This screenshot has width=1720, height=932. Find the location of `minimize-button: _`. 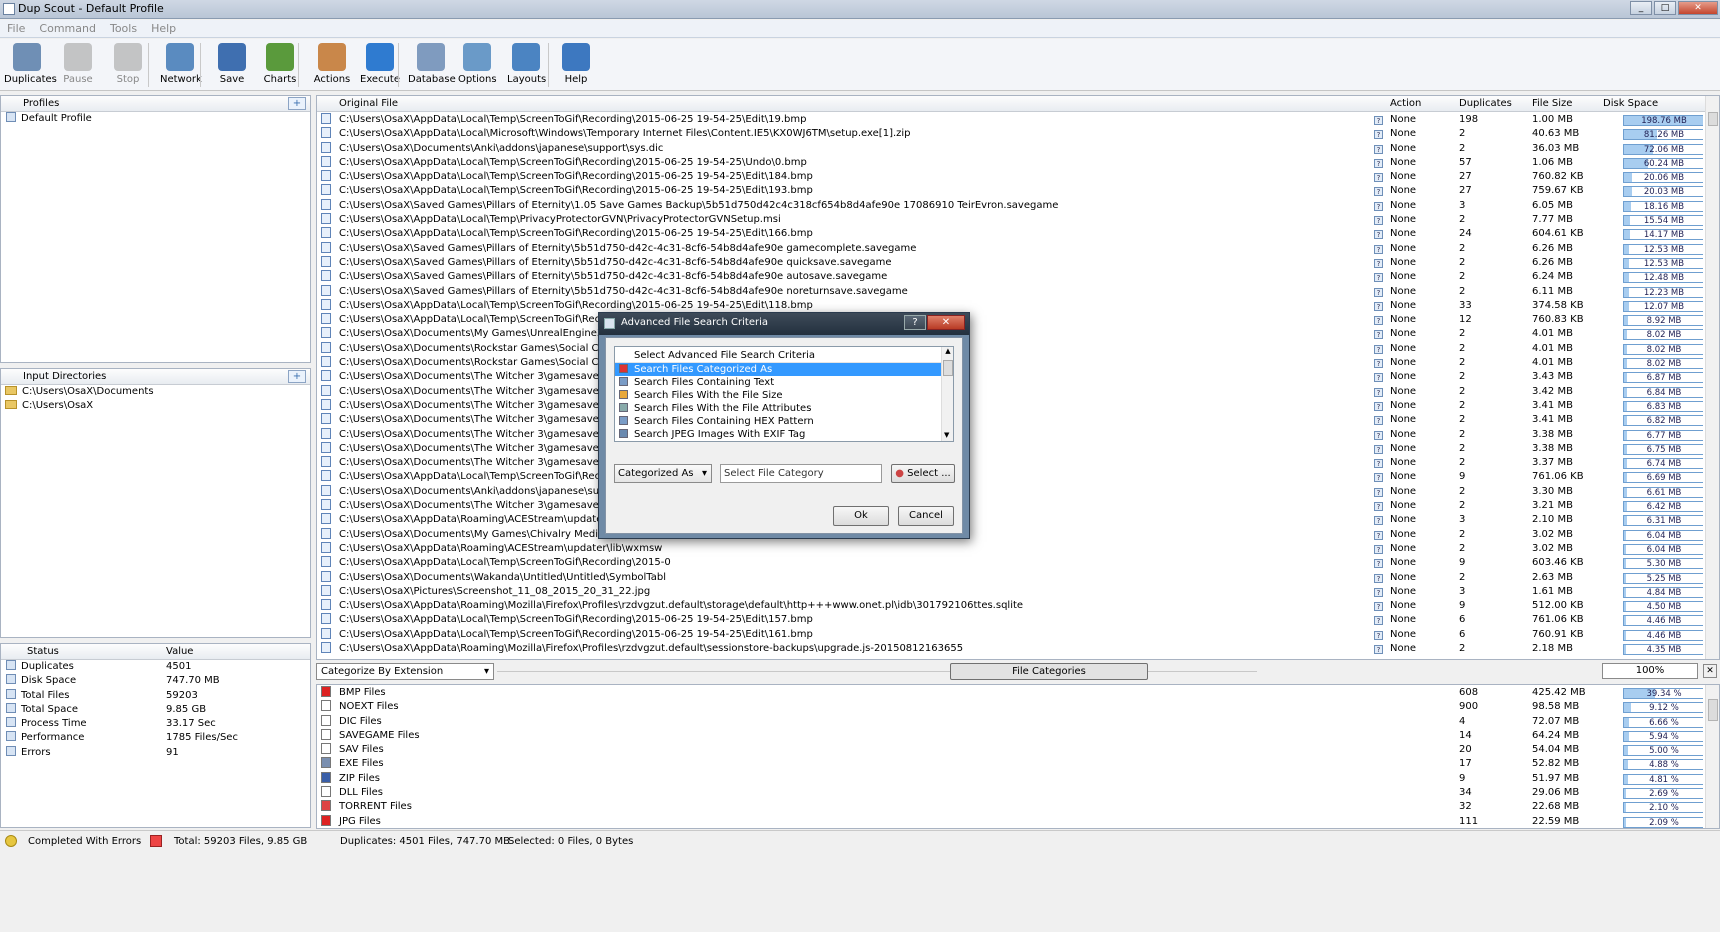

minimize-button: _ is located at coordinates (1641, 8).